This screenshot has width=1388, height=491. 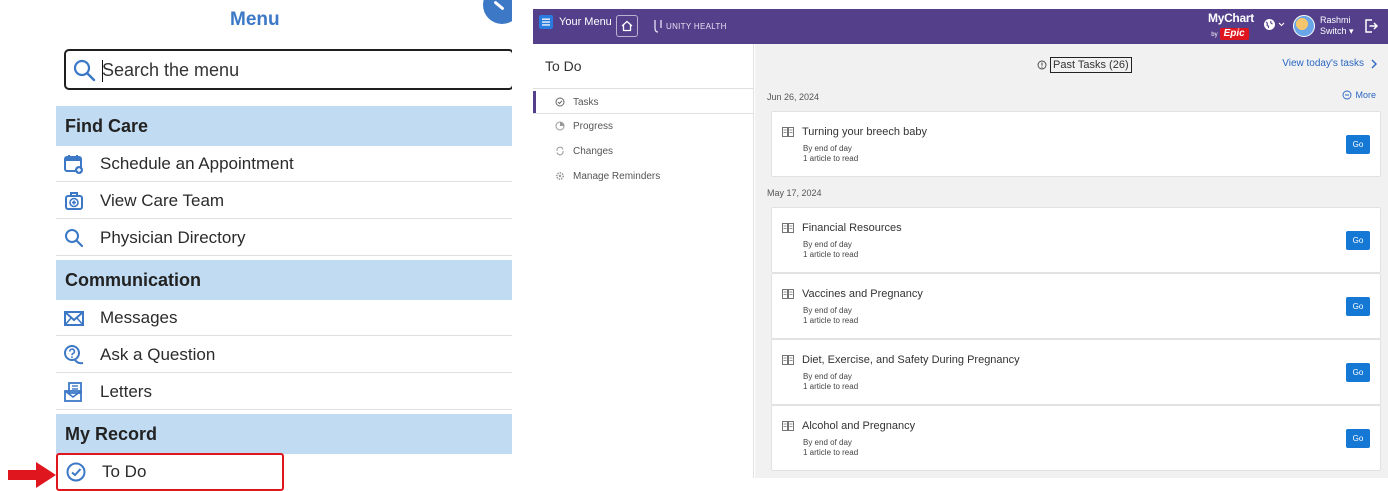 I want to click on more-label: More, so click(x=1365, y=95).